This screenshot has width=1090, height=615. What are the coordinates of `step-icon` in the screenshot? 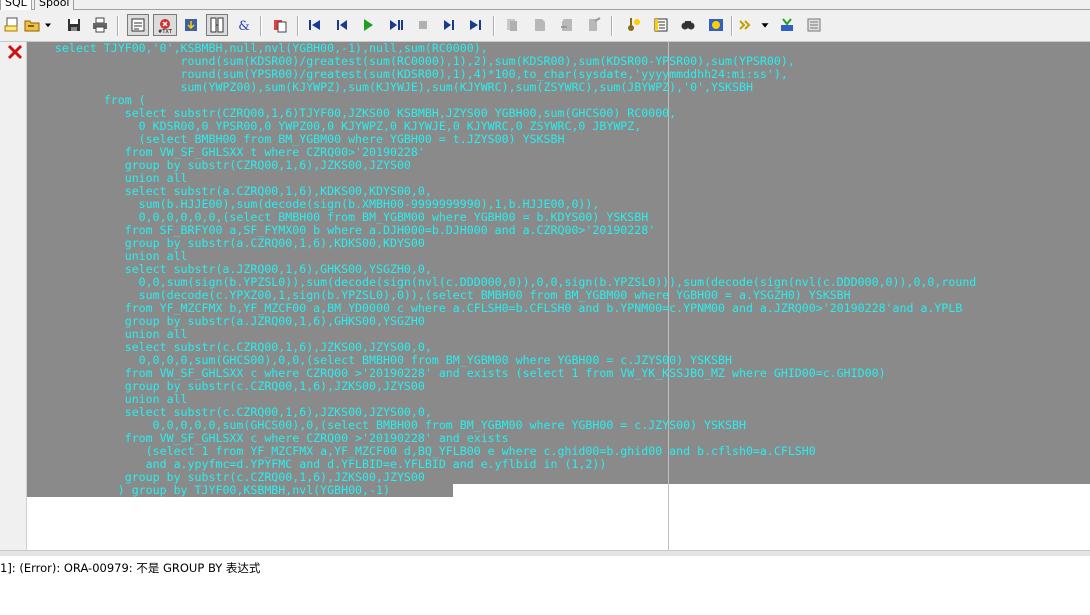 It's located at (396, 25).